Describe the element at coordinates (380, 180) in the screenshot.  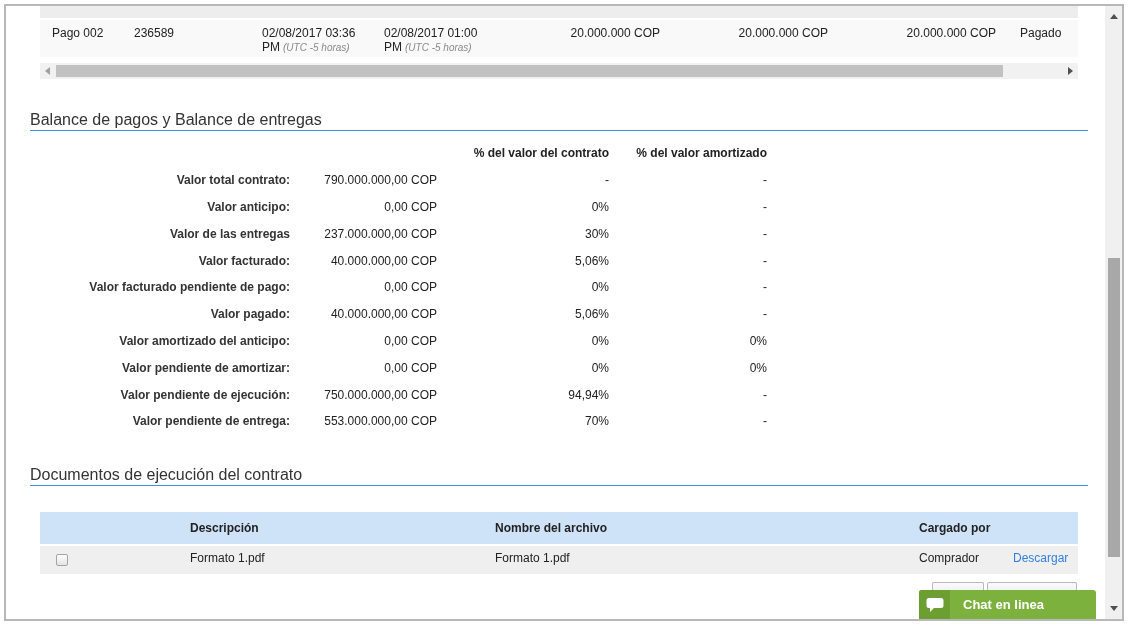
I see `amount-text: 790.000.000,00 COP` at that location.